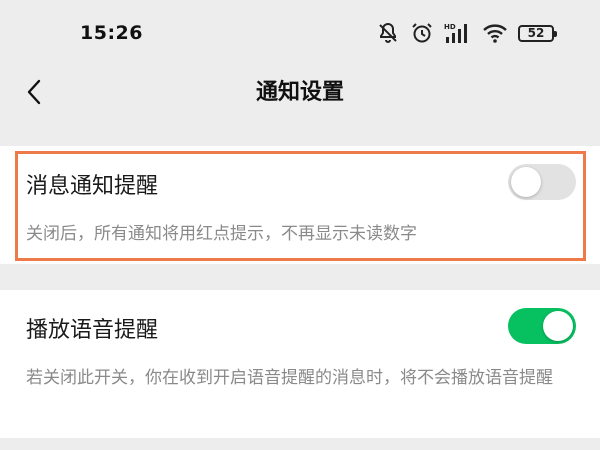 The width and height of the screenshot is (600, 450). What do you see at coordinates (289, 378) in the screenshot?
I see `setting-description: 若关闭此开关，你在收到开启语音提醒的消息时，将不会播放语音提醒` at bounding box center [289, 378].